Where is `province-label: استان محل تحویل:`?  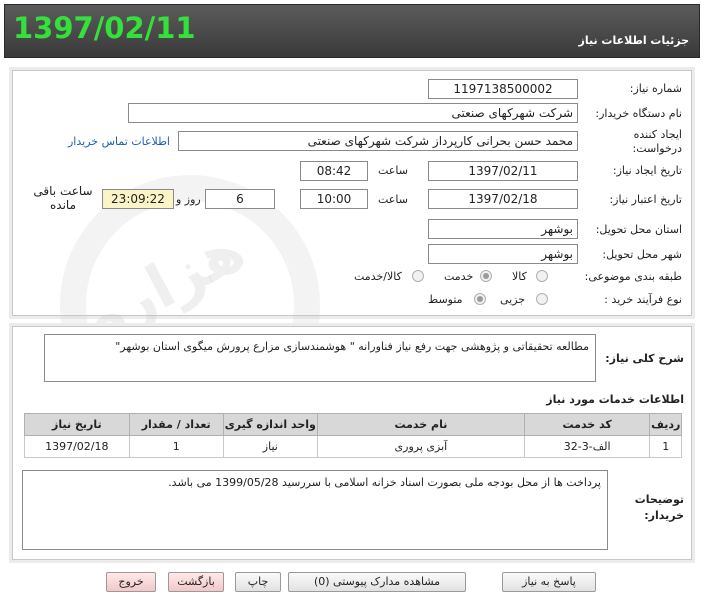
province-label: استان محل تحویل: is located at coordinates (638, 229).